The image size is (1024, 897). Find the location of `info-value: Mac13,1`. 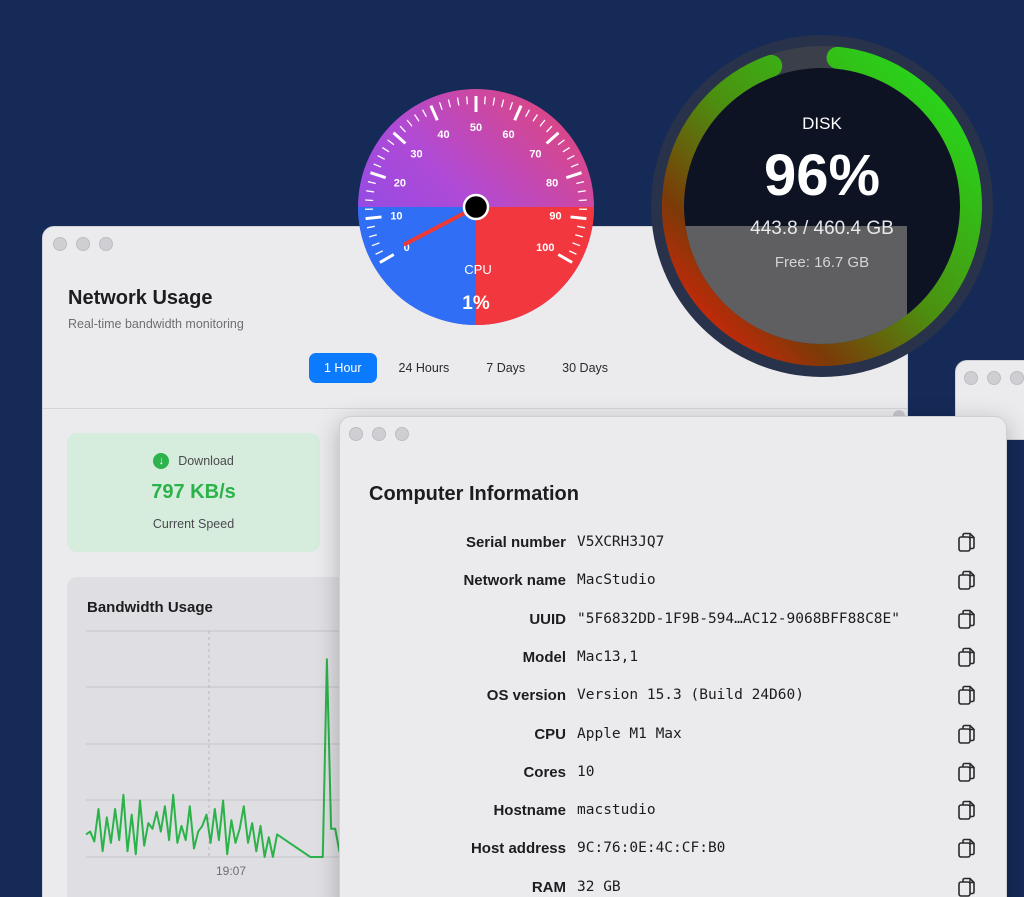

info-value: Mac13,1 is located at coordinates (608, 656).